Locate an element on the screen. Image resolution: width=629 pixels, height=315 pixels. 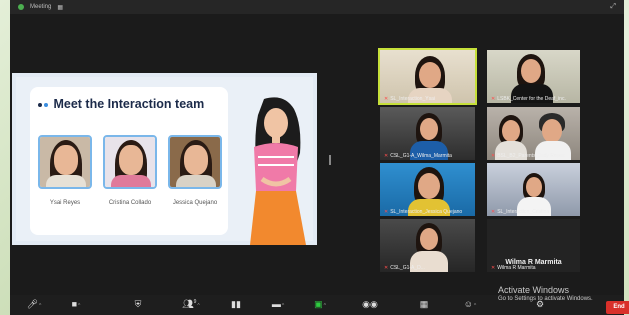
share-screen-button: ▣^ is located at coordinates (320, 305).